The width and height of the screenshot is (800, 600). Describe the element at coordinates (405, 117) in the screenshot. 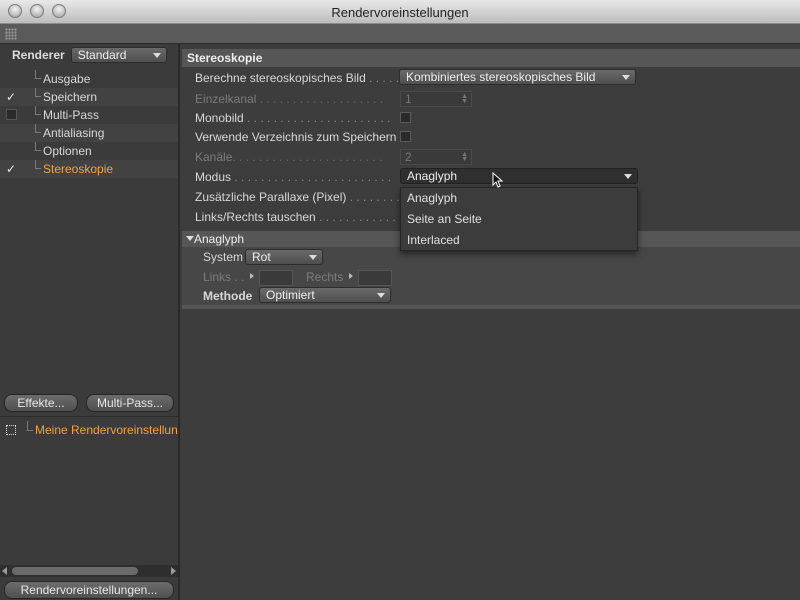

I see `mono-checkbox` at that location.